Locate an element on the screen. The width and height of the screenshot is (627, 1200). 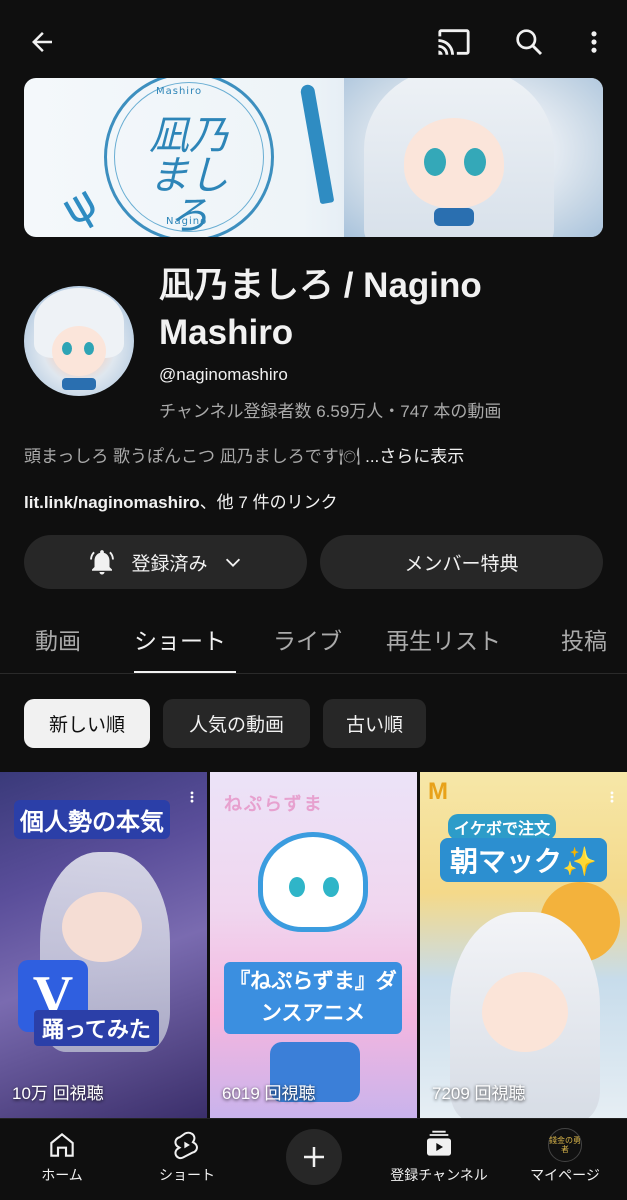
short-caption: 『ねぷらずま』ダンスアニメ is located at coordinates (313, 998).